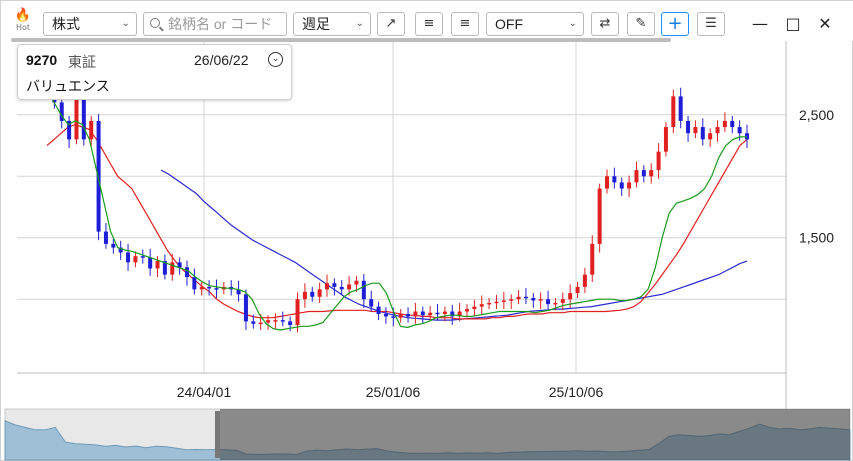 The width and height of the screenshot is (853, 461). I want to click on hot-button: 🔥 Hot, so click(23, 23).